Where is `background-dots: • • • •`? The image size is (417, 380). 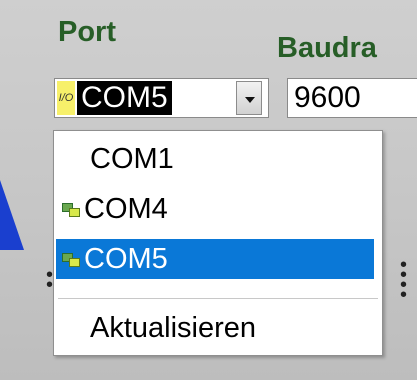 background-dots: • • • • is located at coordinates (404, 280).